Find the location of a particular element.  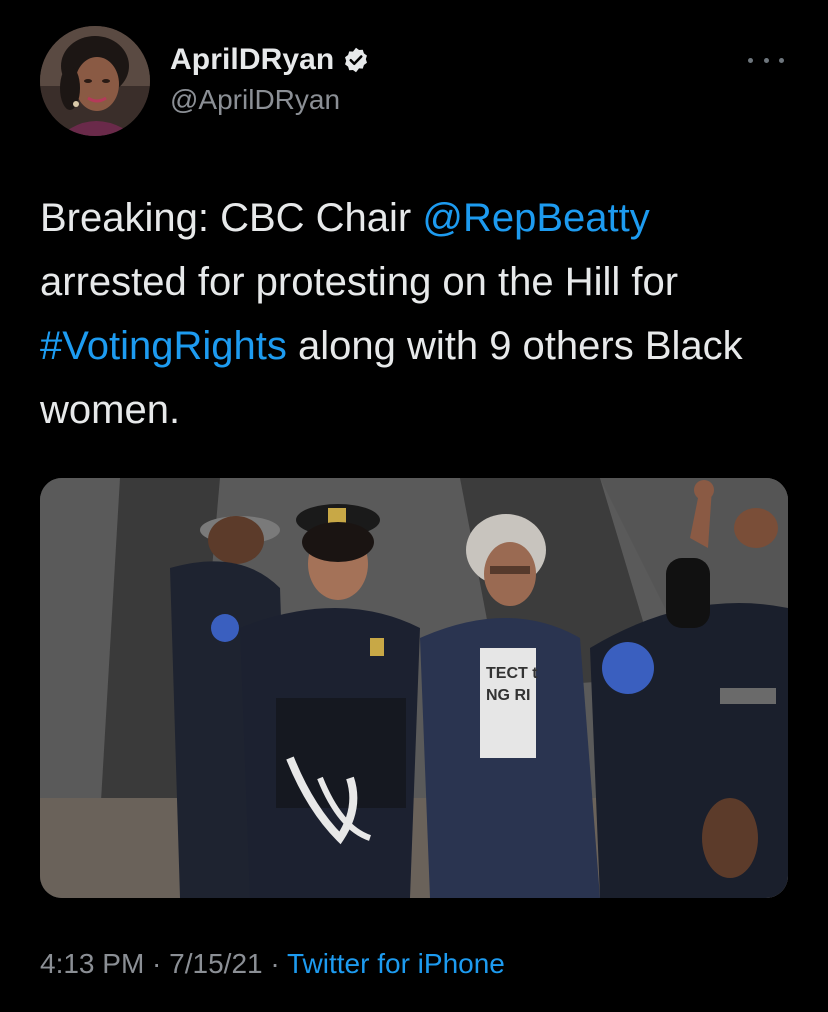

more-button is located at coordinates (766, 60).